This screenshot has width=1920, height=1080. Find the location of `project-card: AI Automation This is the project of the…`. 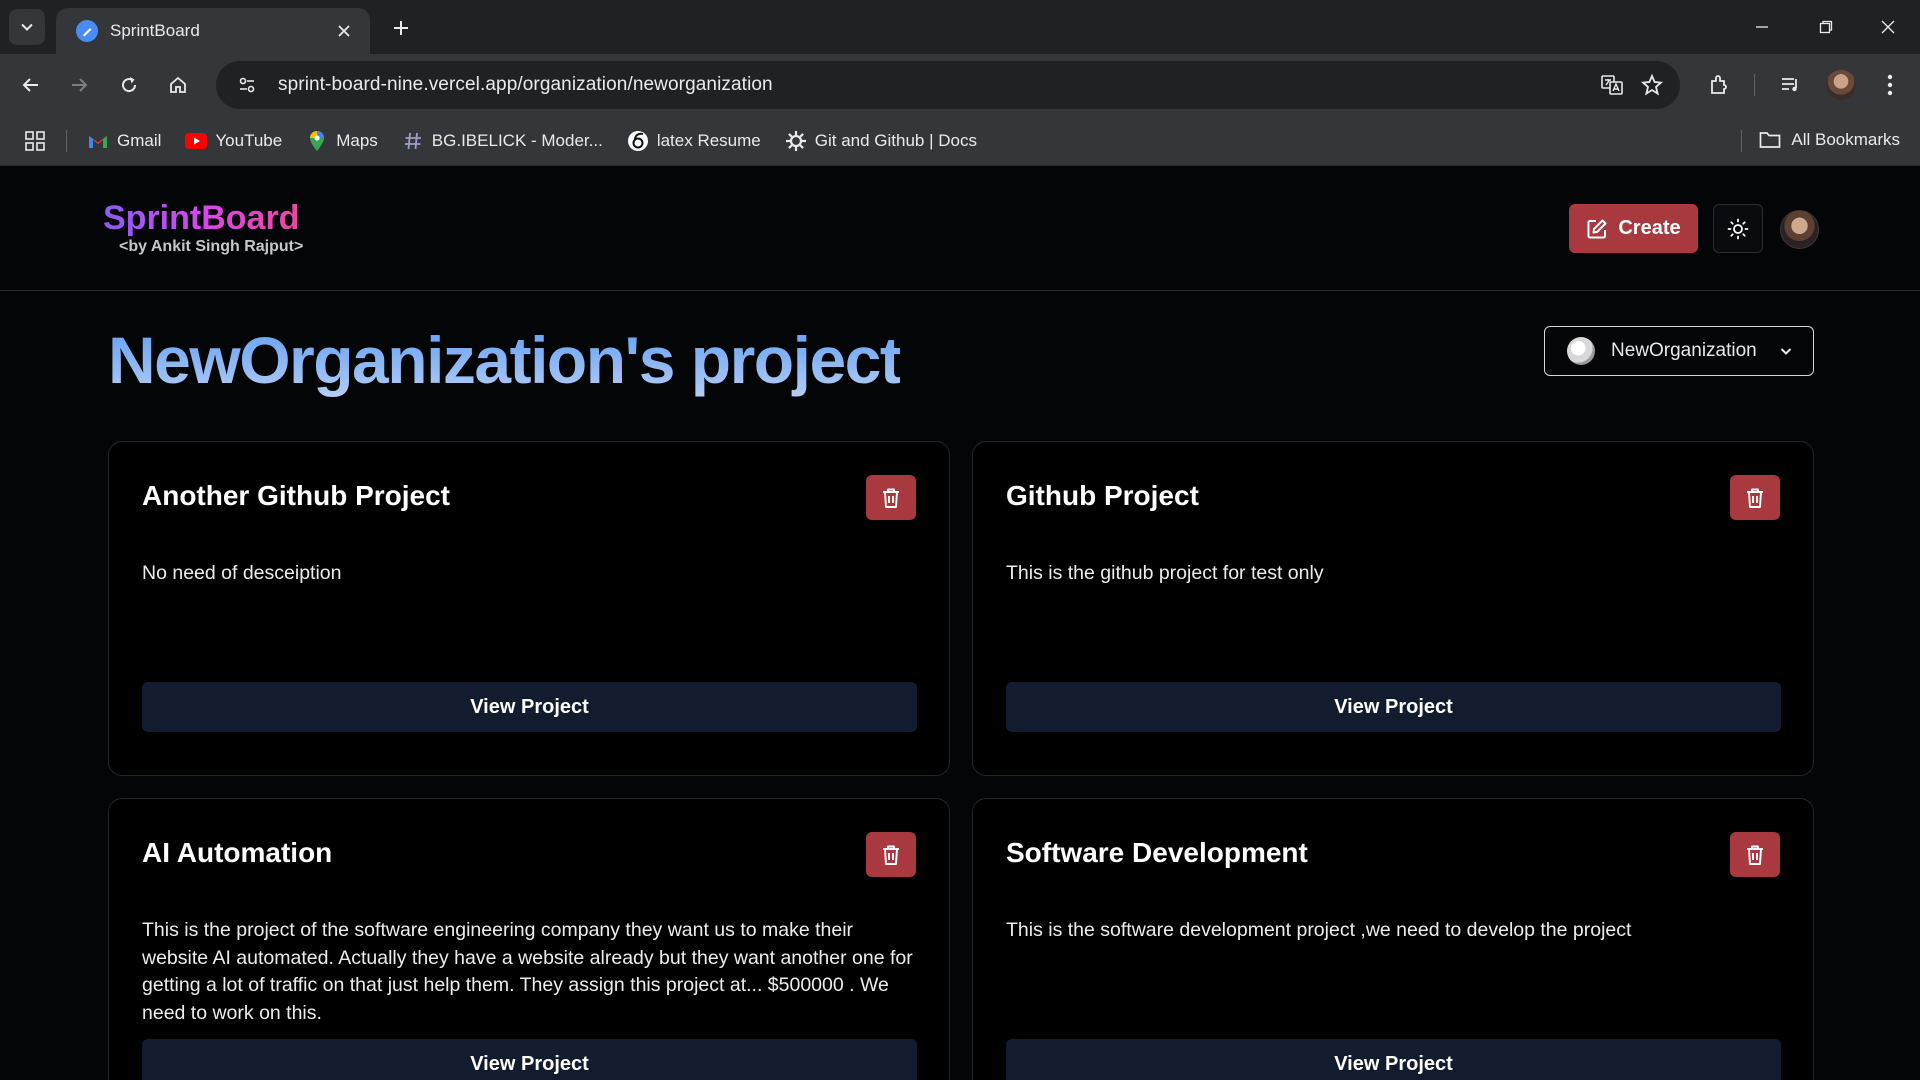

project-card: AI Automation This is the project of the… is located at coordinates (529, 939).